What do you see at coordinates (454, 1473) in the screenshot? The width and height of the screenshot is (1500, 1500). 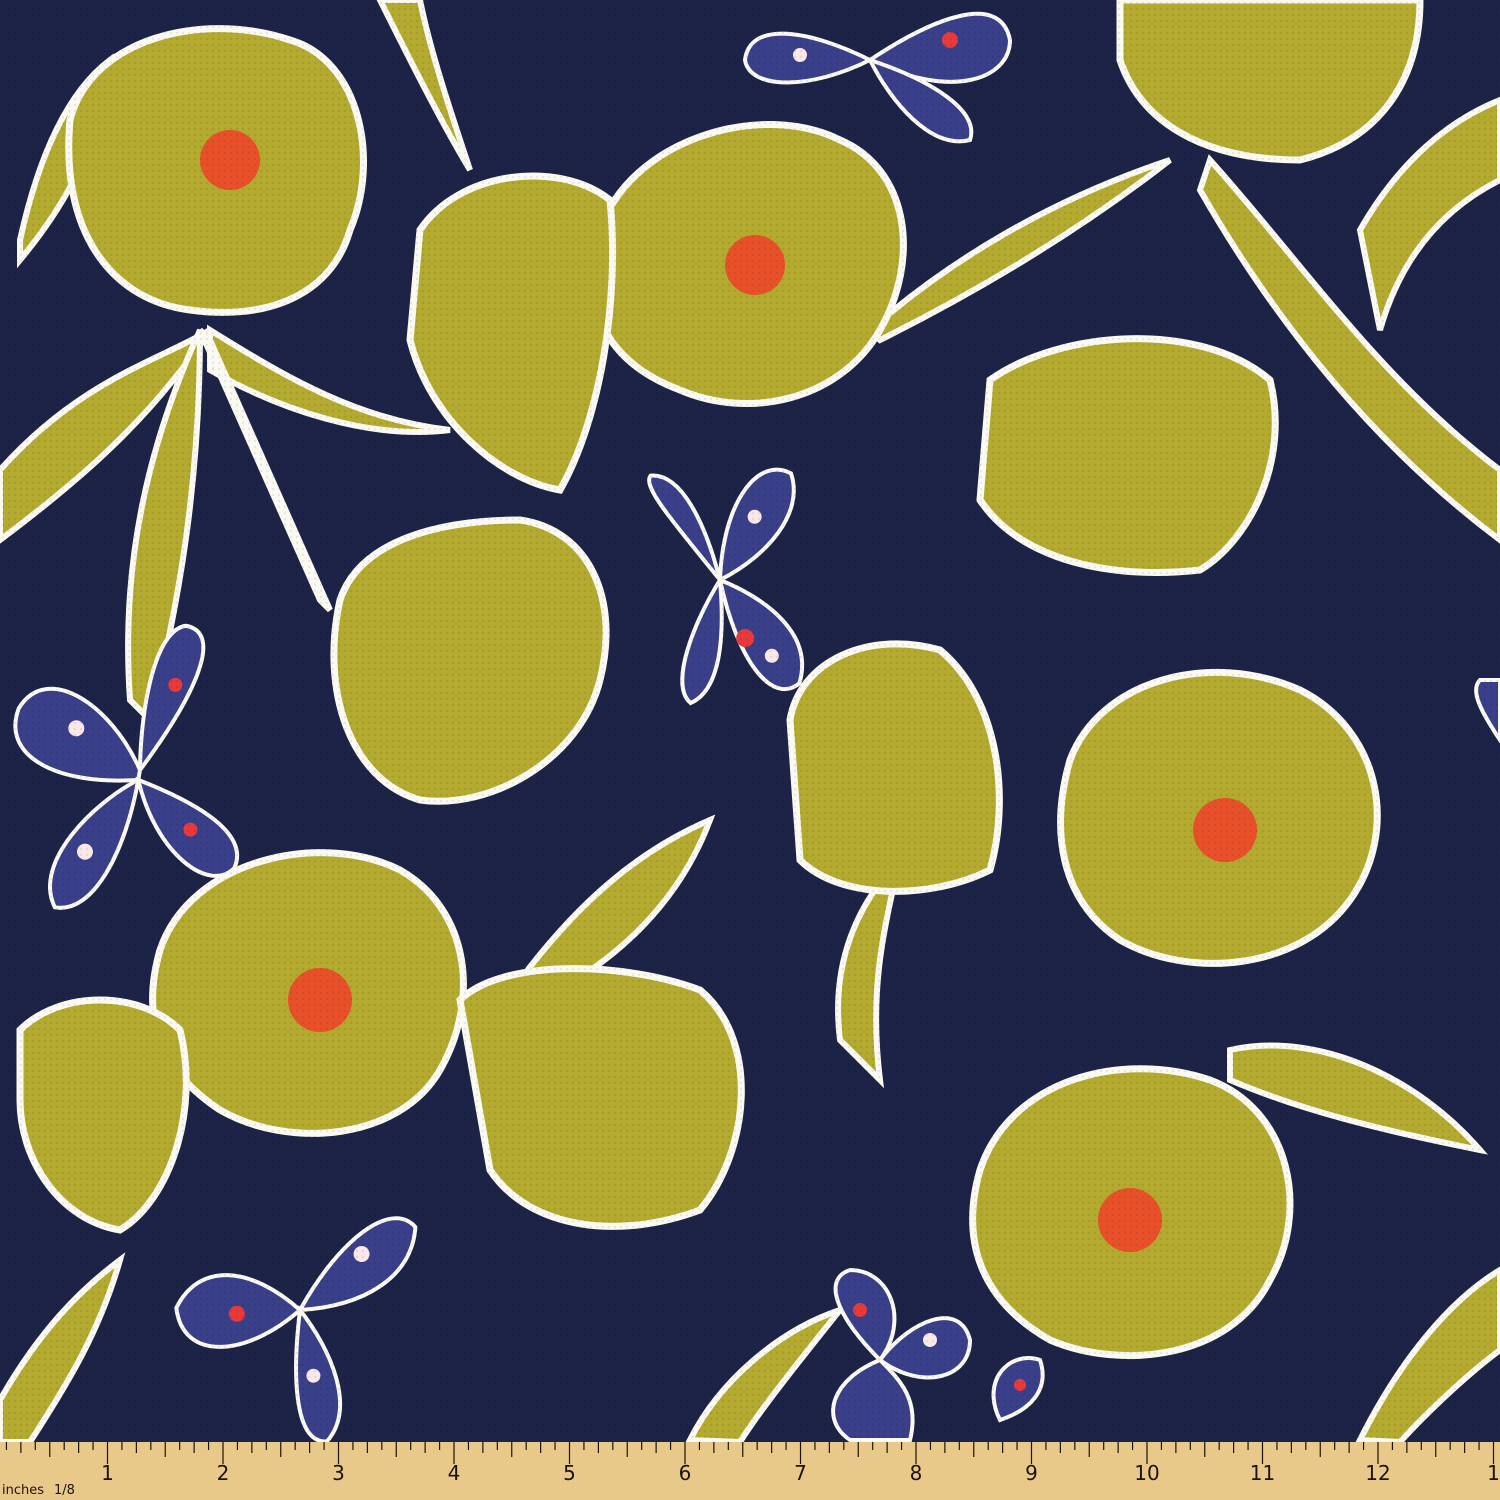 I see `ruler-number: 4` at bounding box center [454, 1473].